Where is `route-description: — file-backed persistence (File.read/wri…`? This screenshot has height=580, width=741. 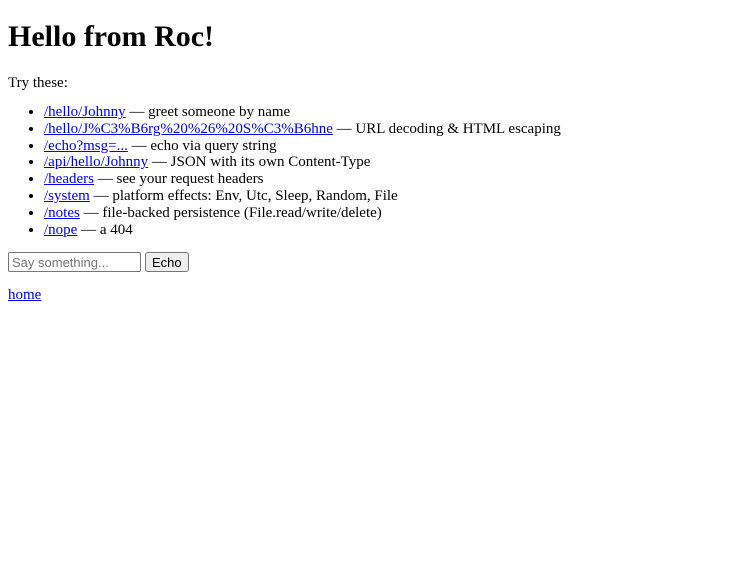
route-description: — file-backed persistence (File.read/wri… is located at coordinates (230, 212).